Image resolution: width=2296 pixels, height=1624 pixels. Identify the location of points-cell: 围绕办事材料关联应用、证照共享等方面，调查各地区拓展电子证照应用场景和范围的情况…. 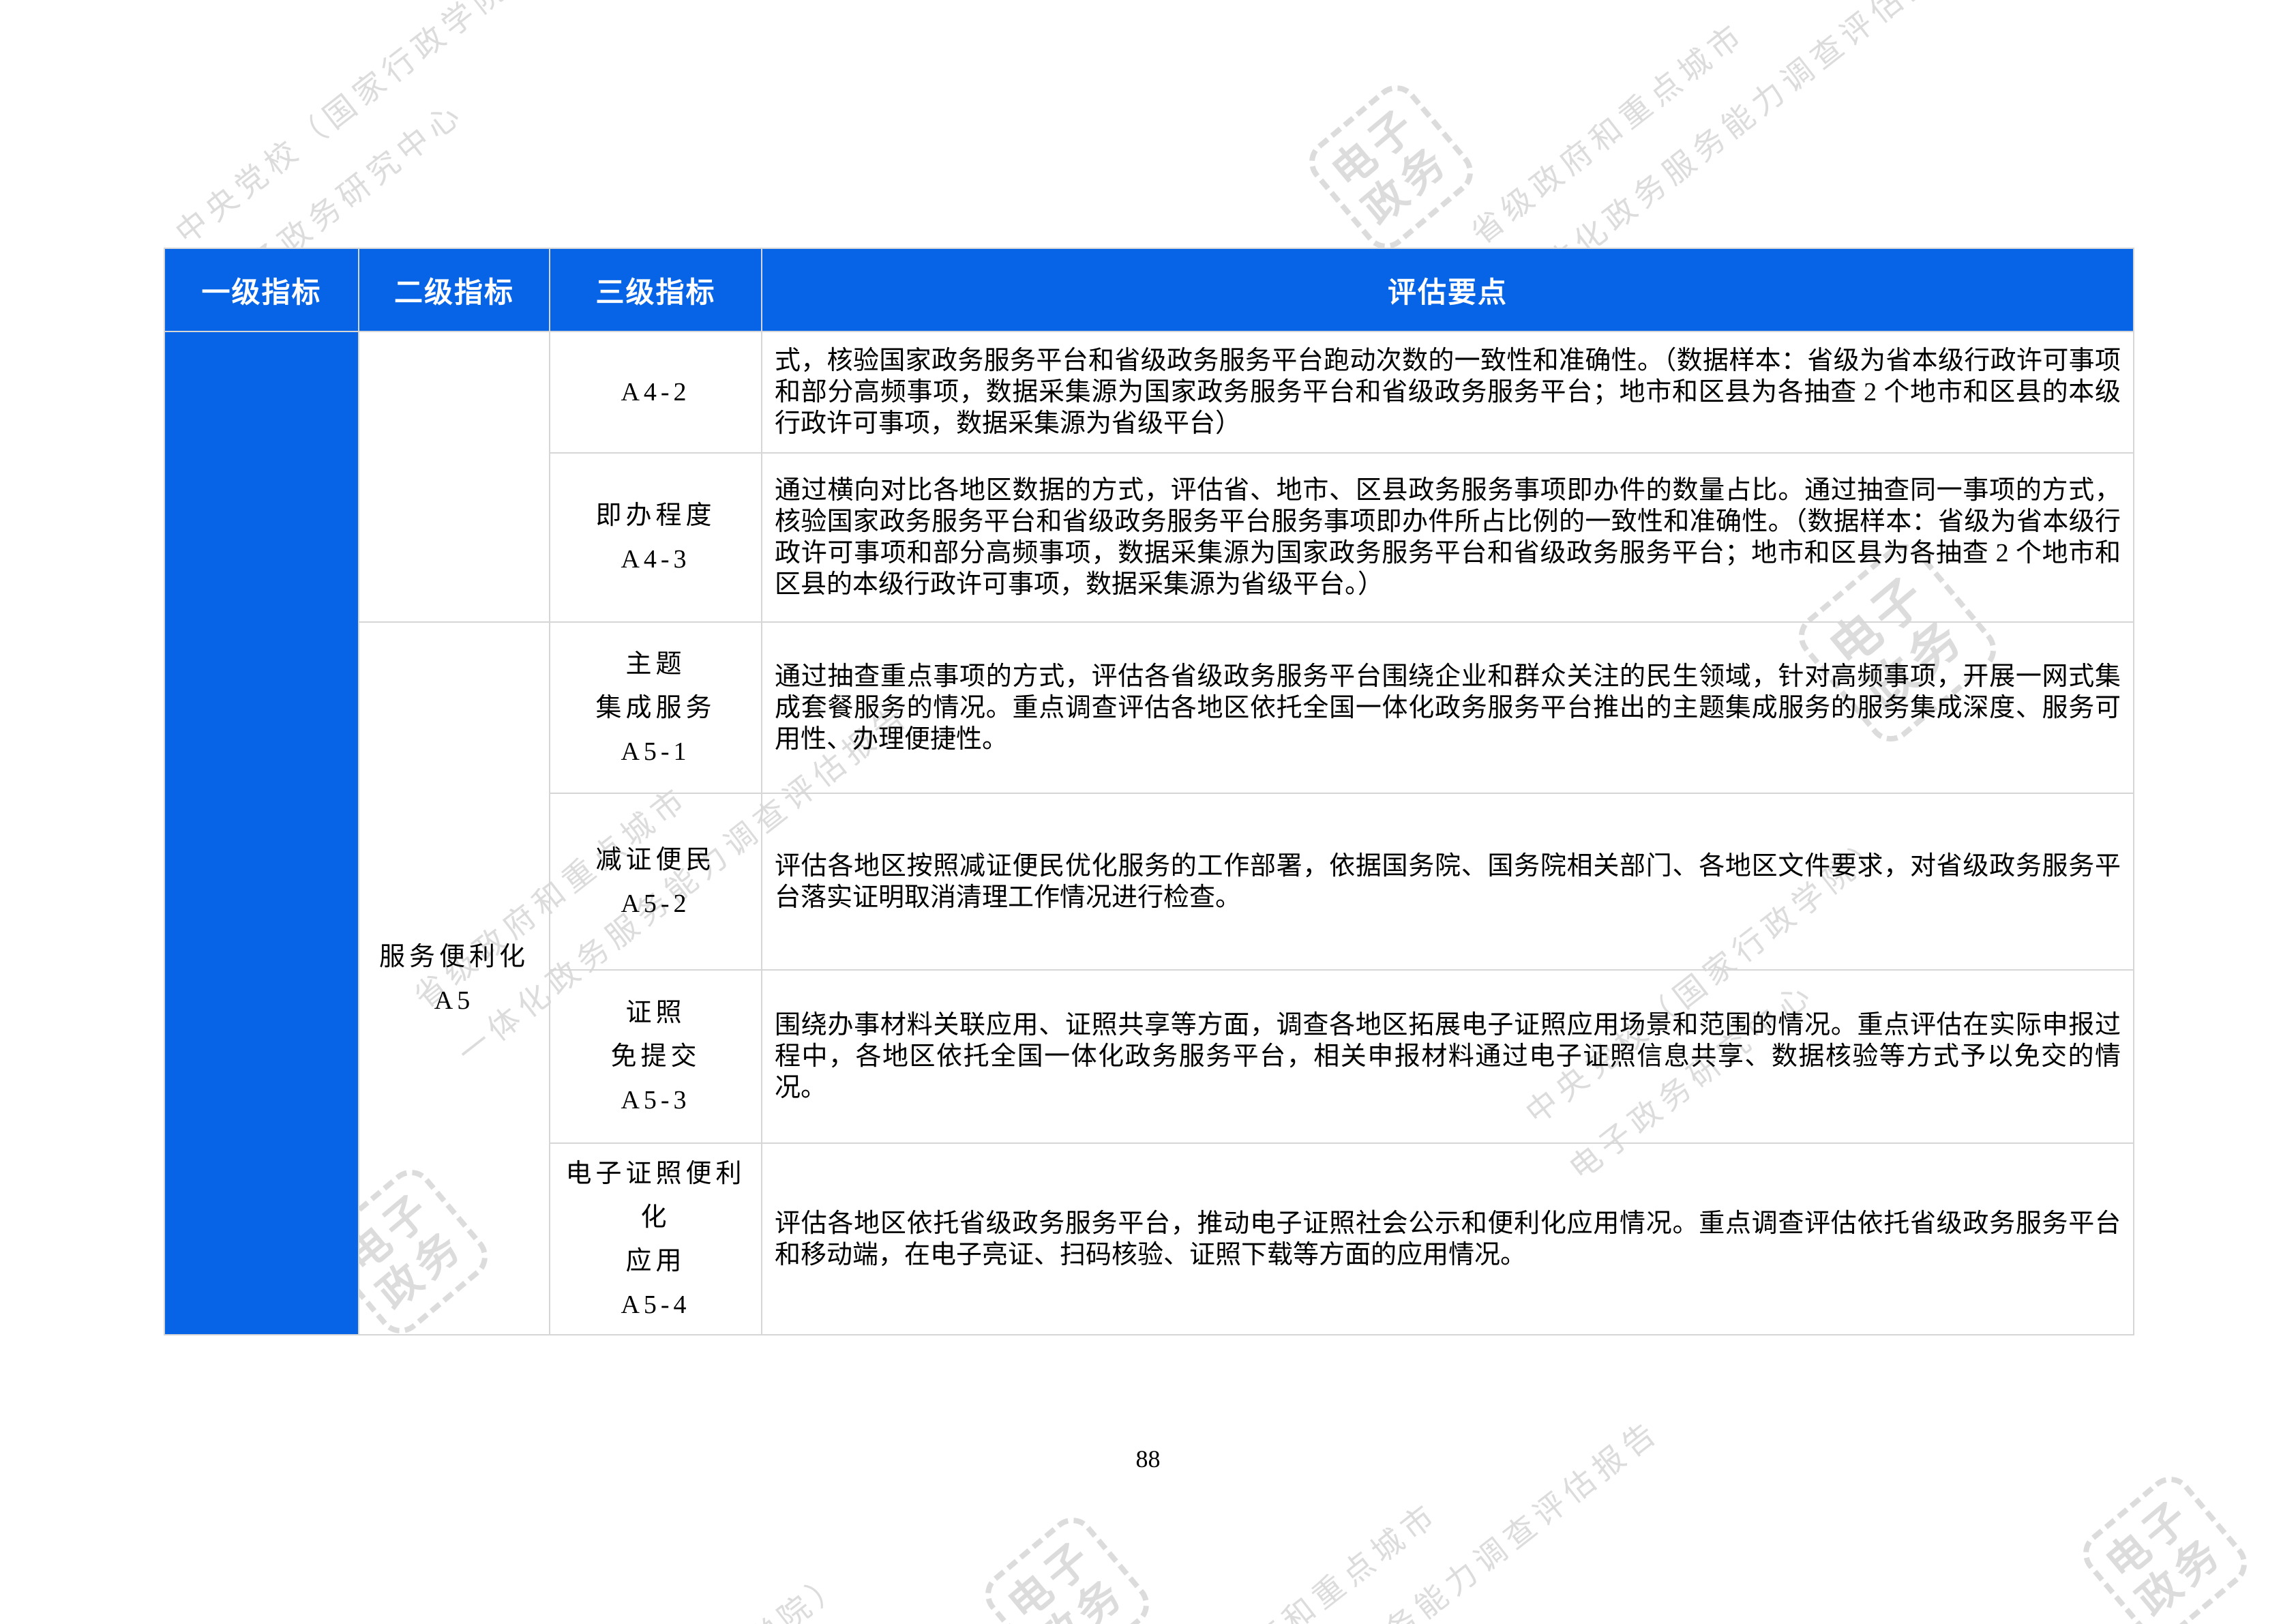
(1448, 1057).